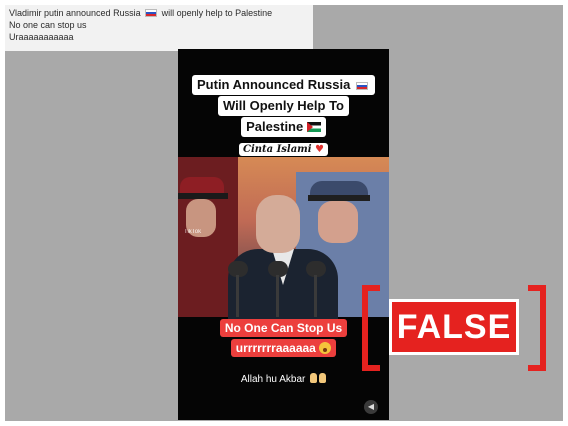  I want to click on caption-line-2: Will Openly Help To, so click(283, 106).